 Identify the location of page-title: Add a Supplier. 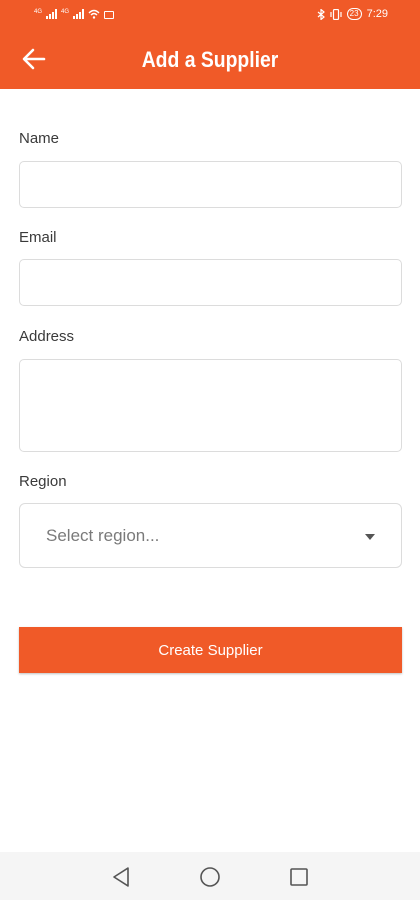
(210, 59).